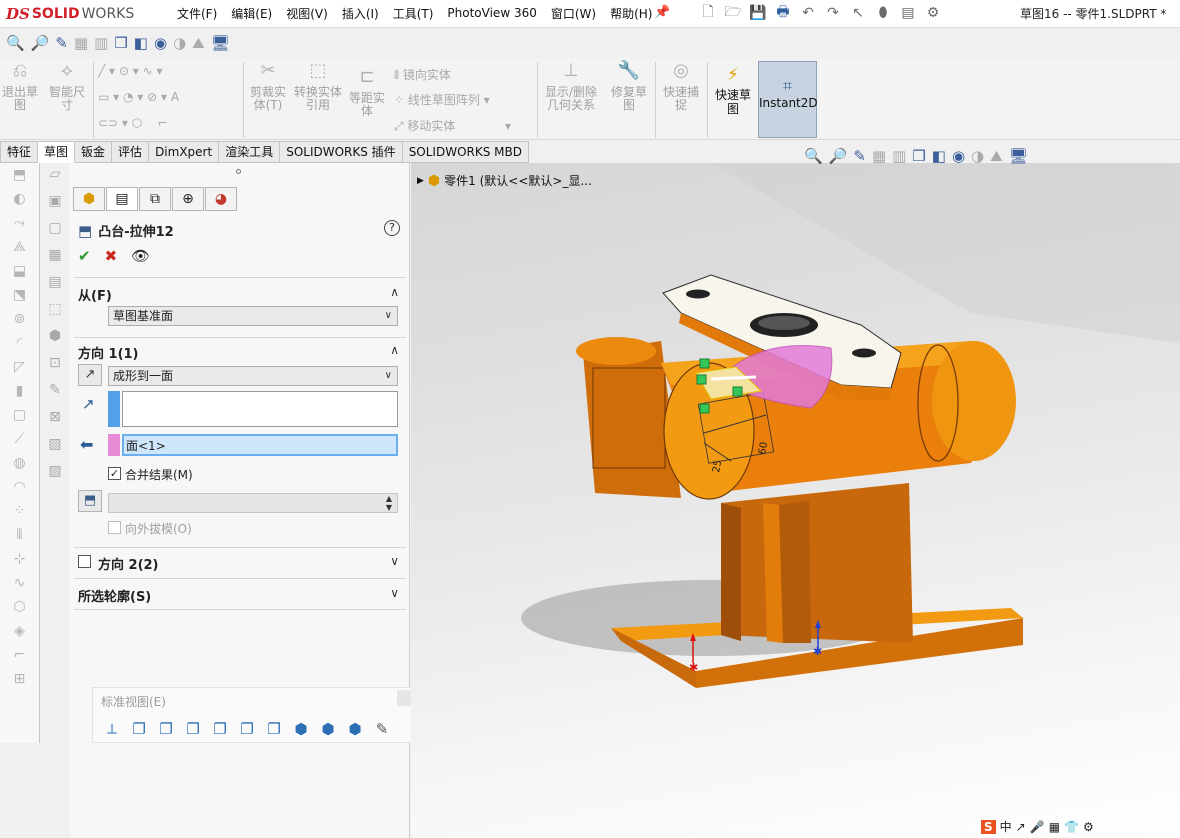  I want to click on filter-dims-icon: ⊡, so click(55, 367).